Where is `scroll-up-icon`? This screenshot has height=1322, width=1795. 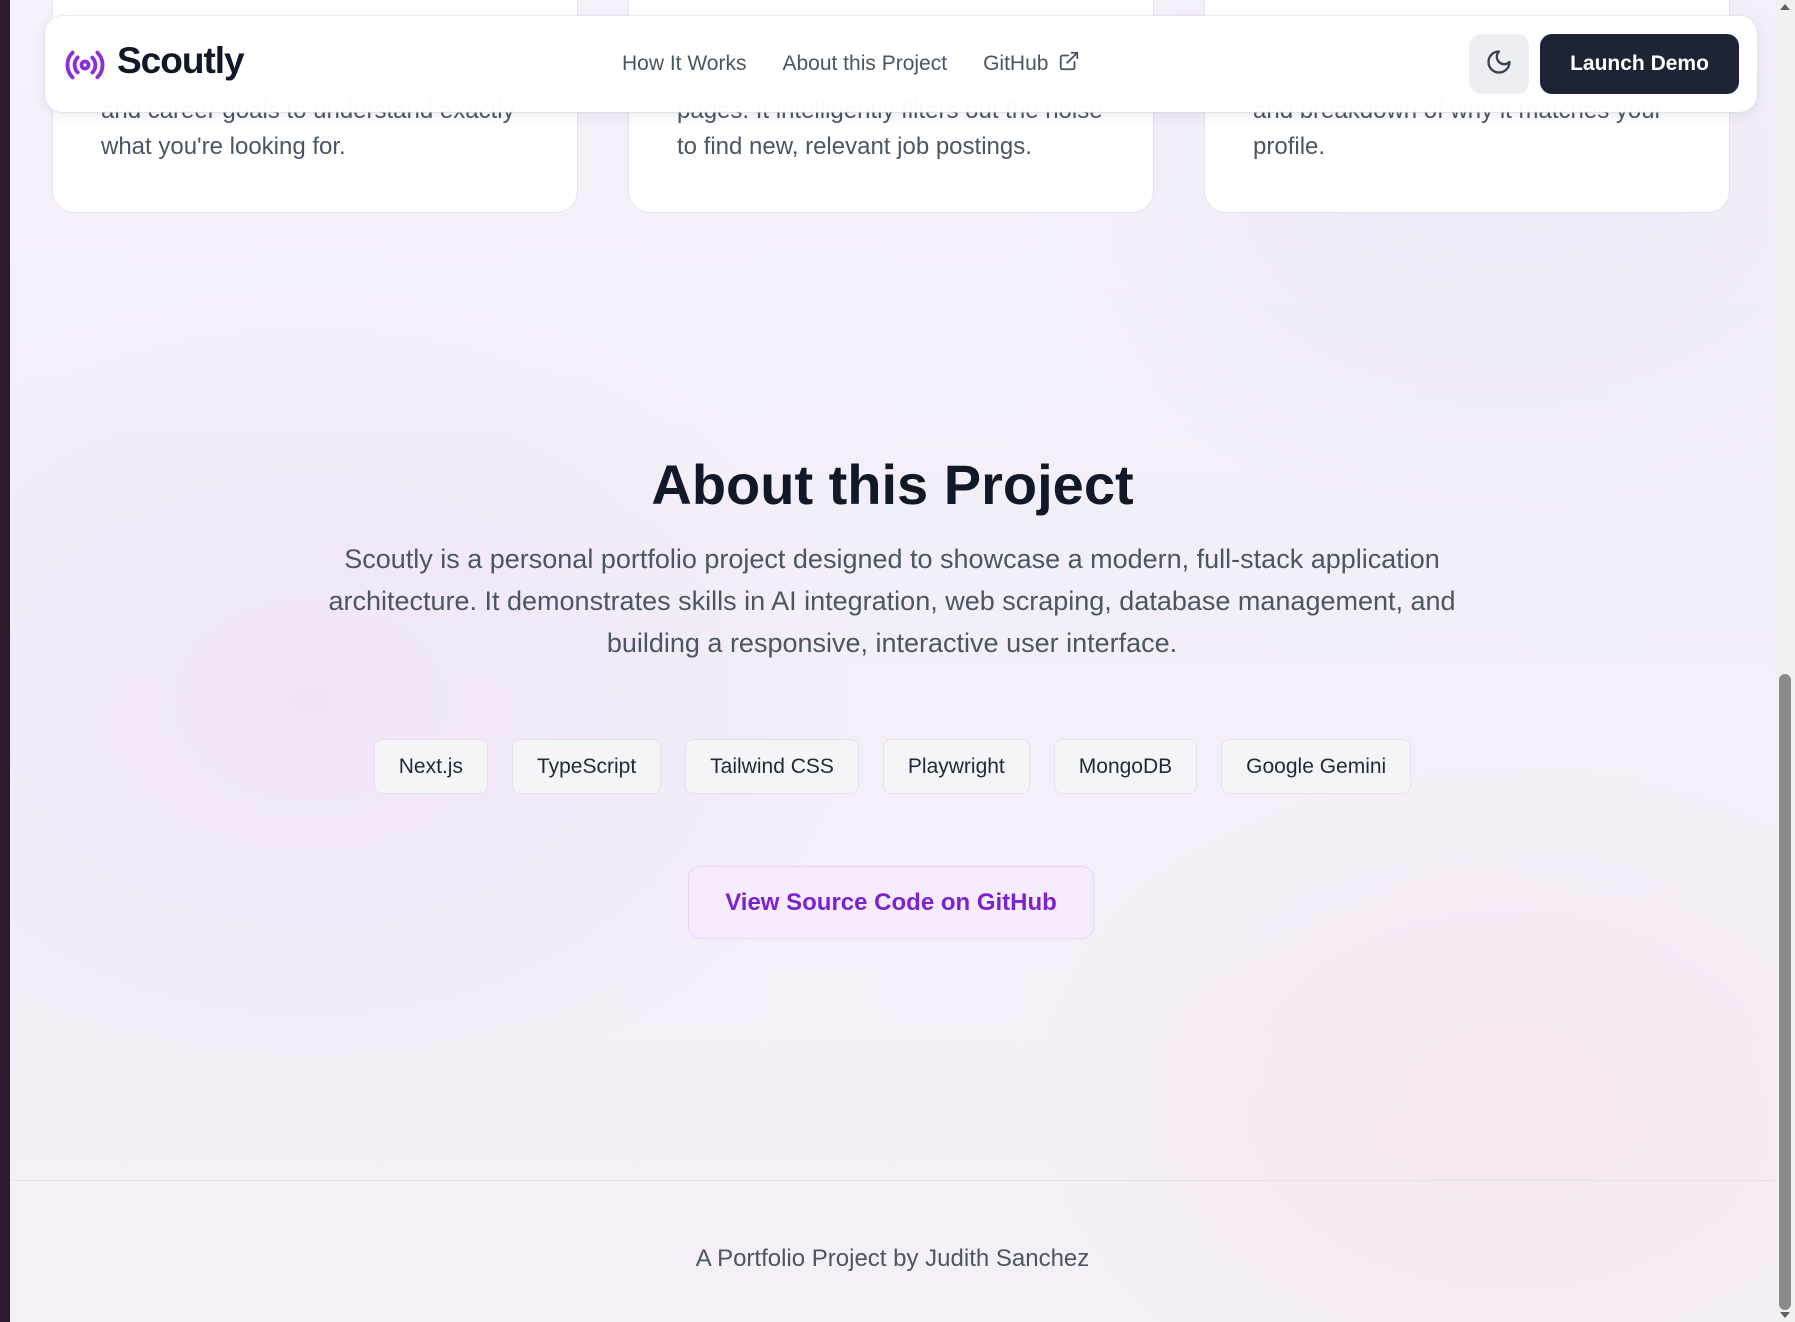
scroll-up-icon is located at coordinates (1785, 7).